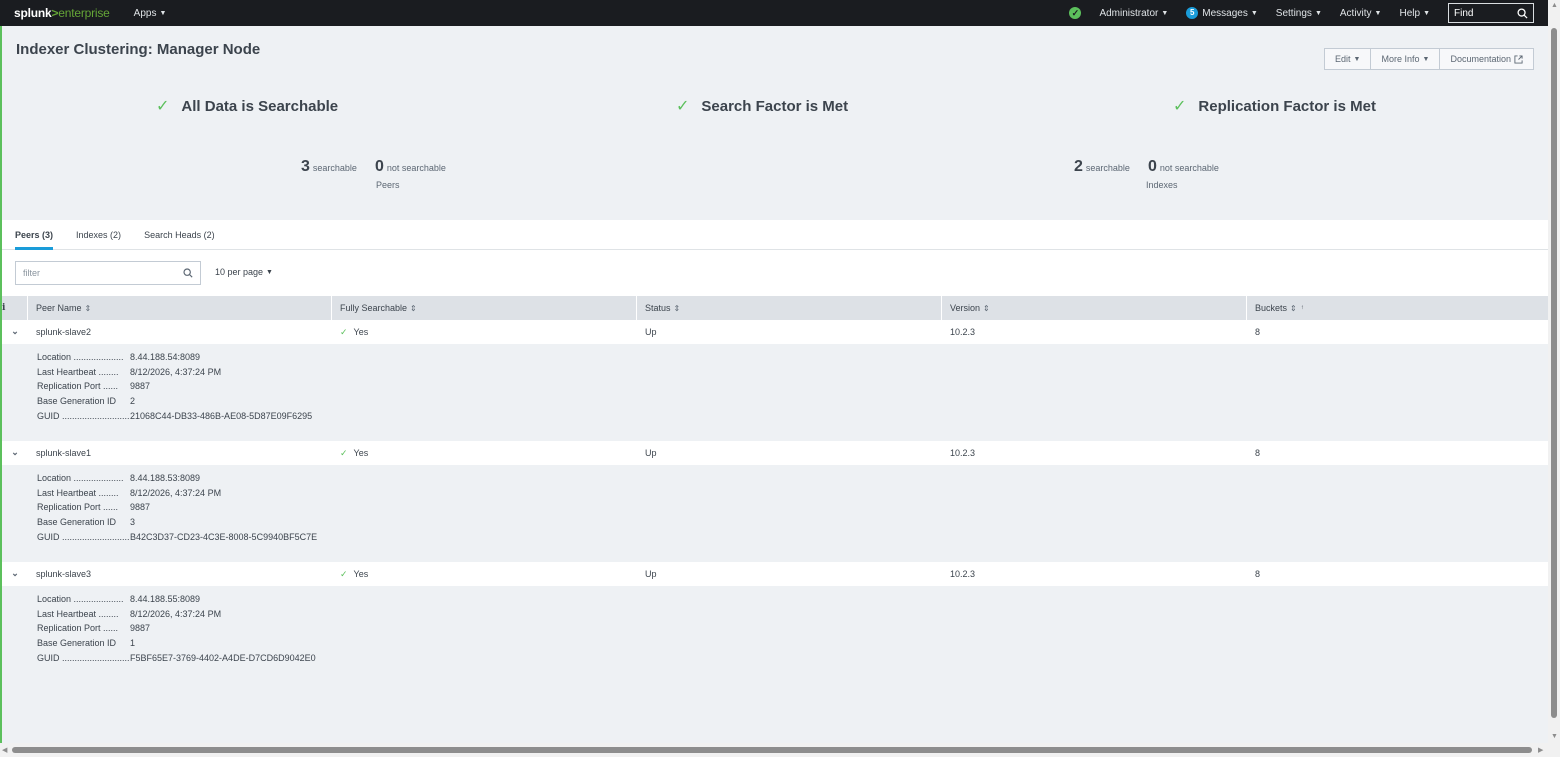  Describe the element at coordinates (775, 106) in the screenshot. I see `search-factor-label: Search Factor is Met` at that location.